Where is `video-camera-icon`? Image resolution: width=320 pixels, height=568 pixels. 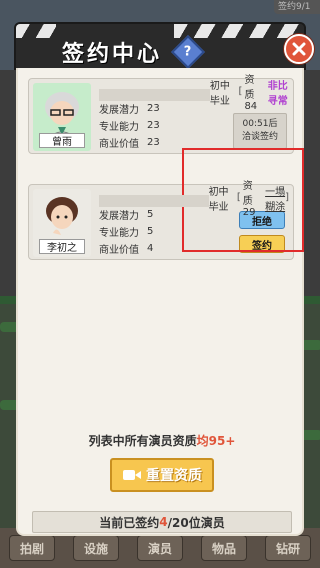
video-camera-icon is located at coordinates (132, 475).